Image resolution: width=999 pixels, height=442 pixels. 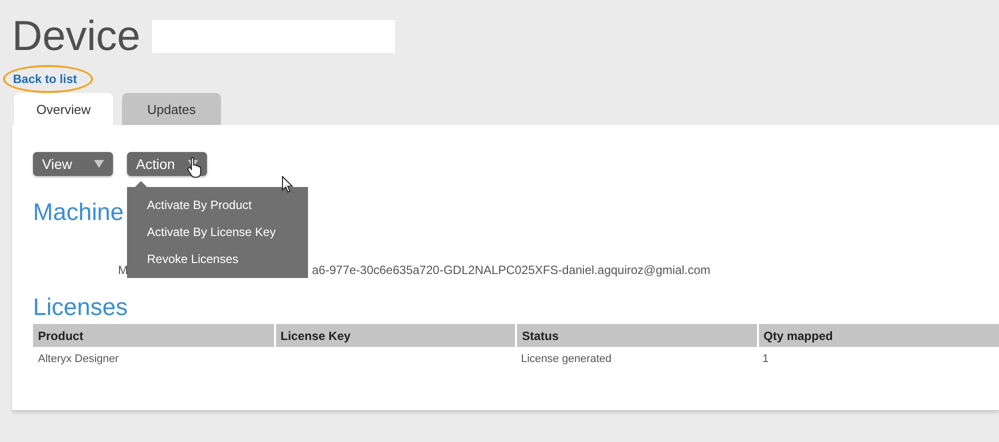 What do you see at coordinates (73, 164) in the screenshot?
I see `dropdown-button: View` at bounding box center [73, 164].